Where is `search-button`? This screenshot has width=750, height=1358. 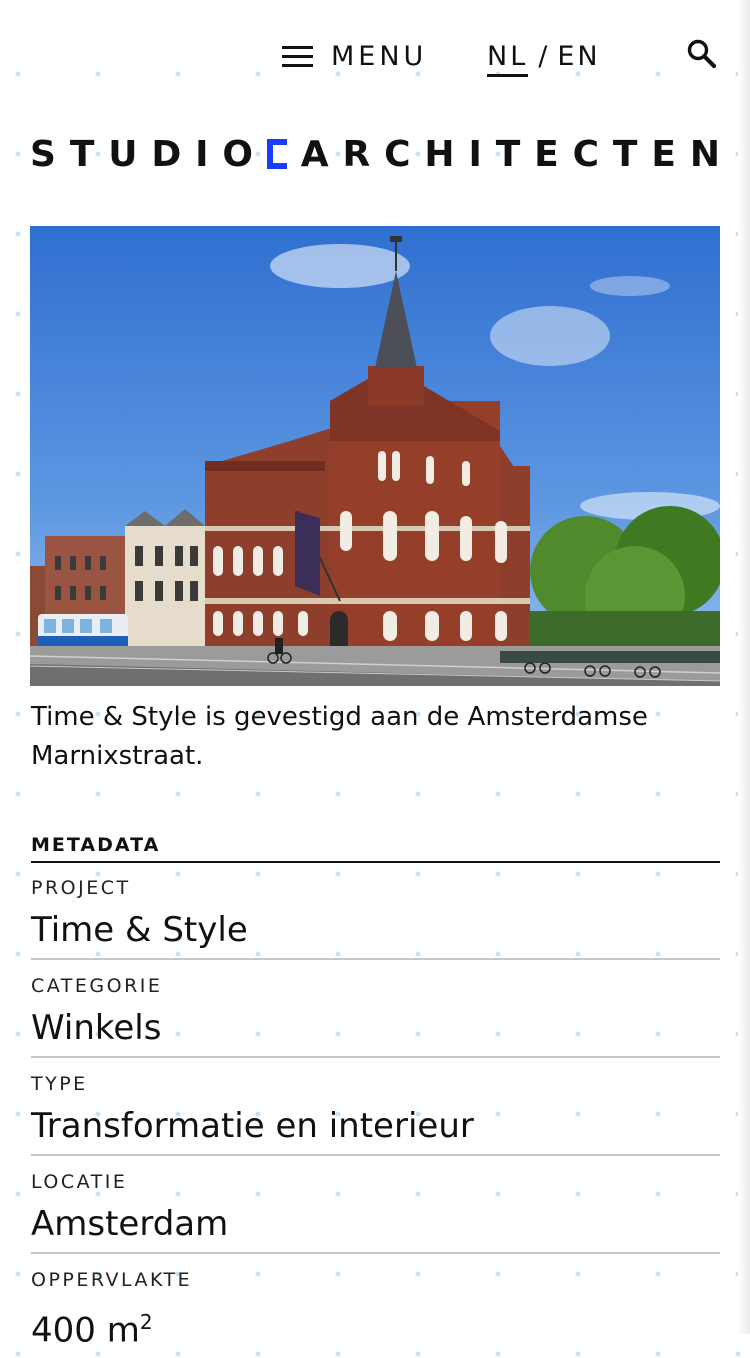
search-button is located at coordinates (702, 54).